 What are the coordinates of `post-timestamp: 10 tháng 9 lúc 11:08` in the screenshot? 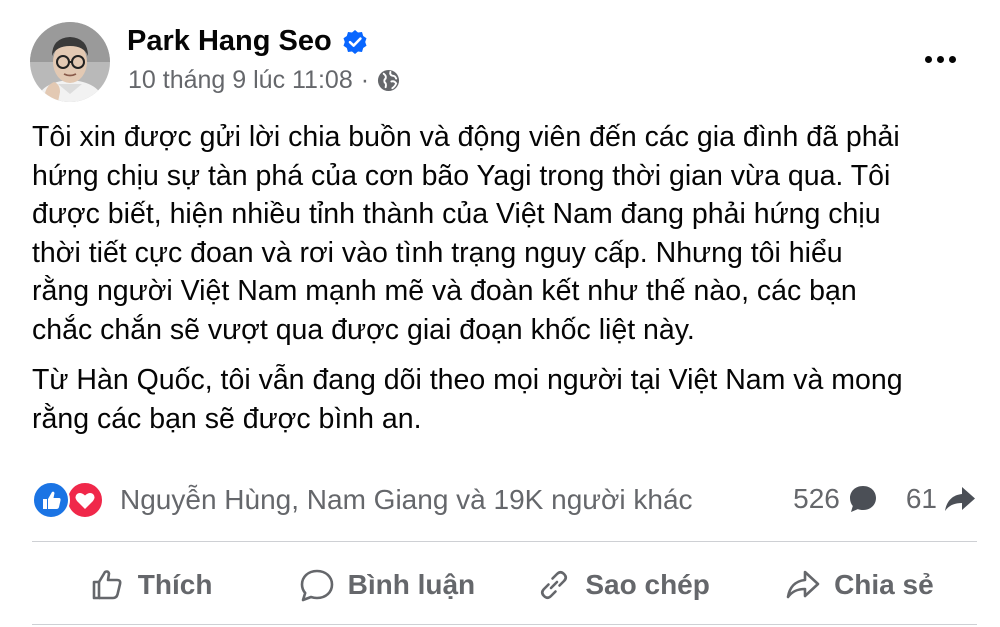 It's located at (240, 80).